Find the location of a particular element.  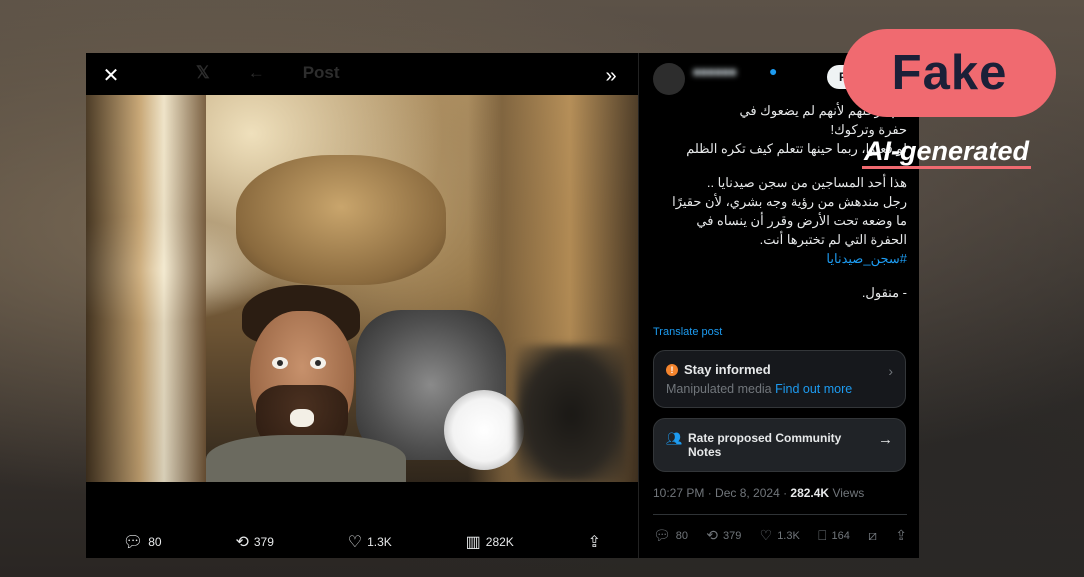

arrow-right-icon: → is located at coordinates (885, 439).